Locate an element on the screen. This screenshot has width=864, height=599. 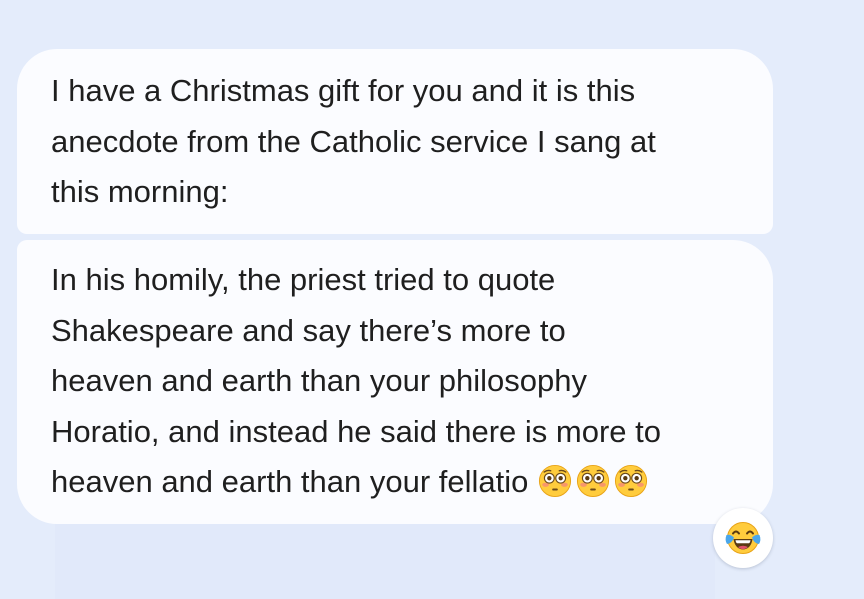
face-with-tears-of-joy-icon is located at coordinates (743, 538).